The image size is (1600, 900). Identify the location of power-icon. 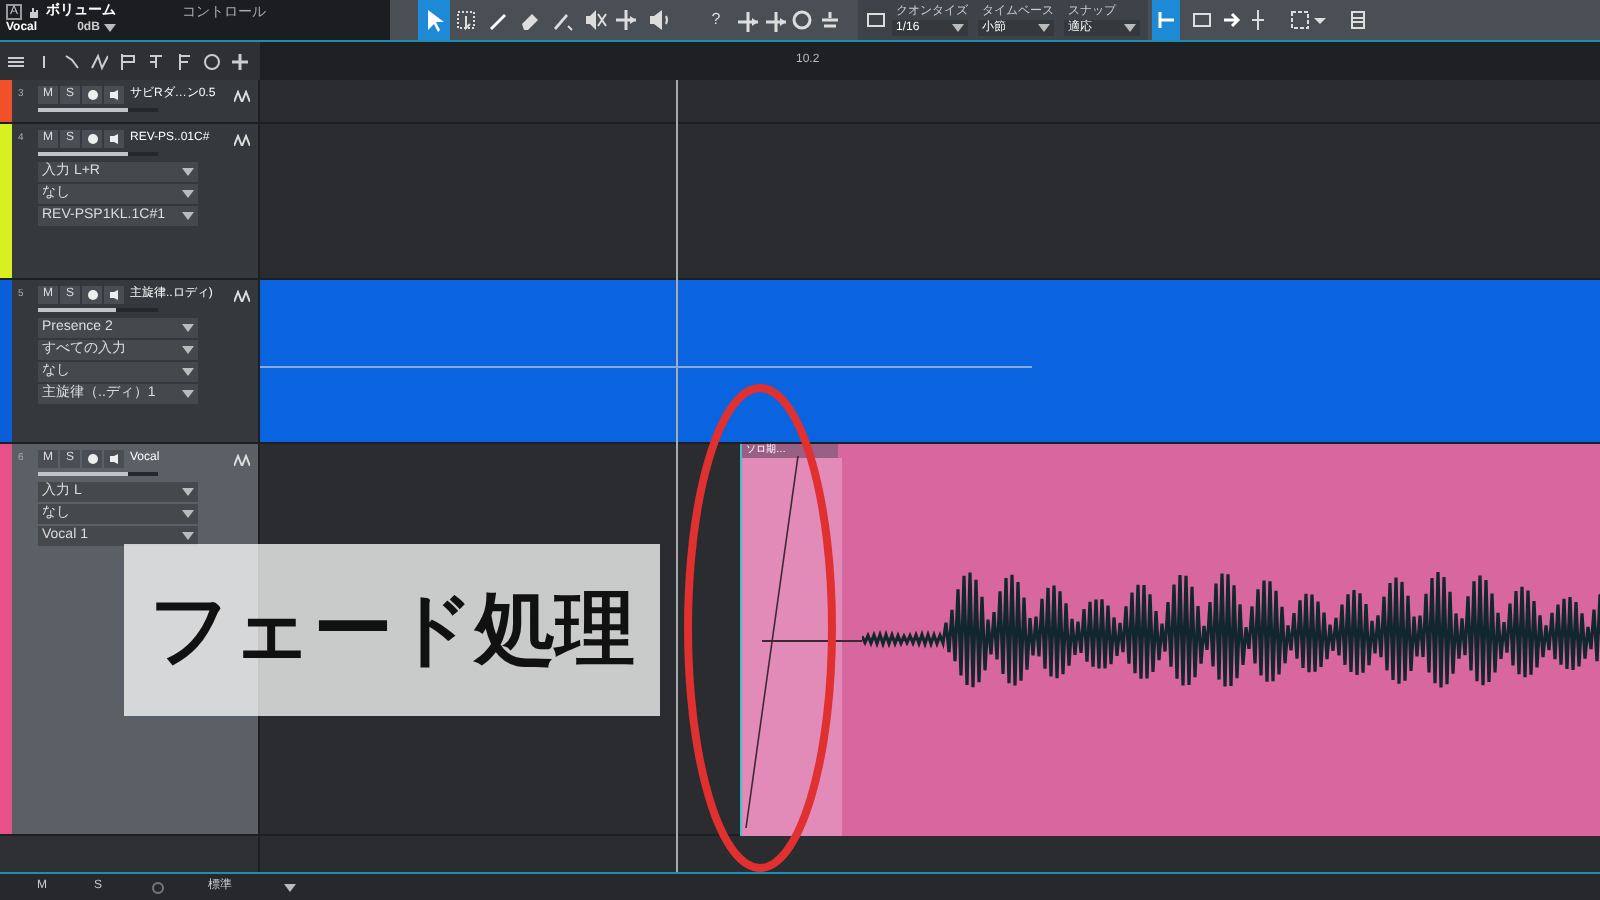
(158, 887).